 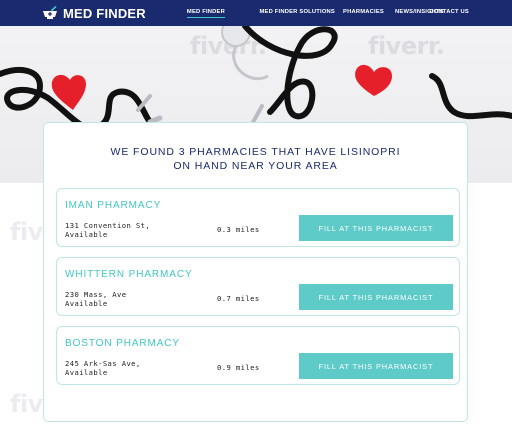 I want to click on pharmacy-name: IMAN PHARMACY, so click(x=113, y=205).